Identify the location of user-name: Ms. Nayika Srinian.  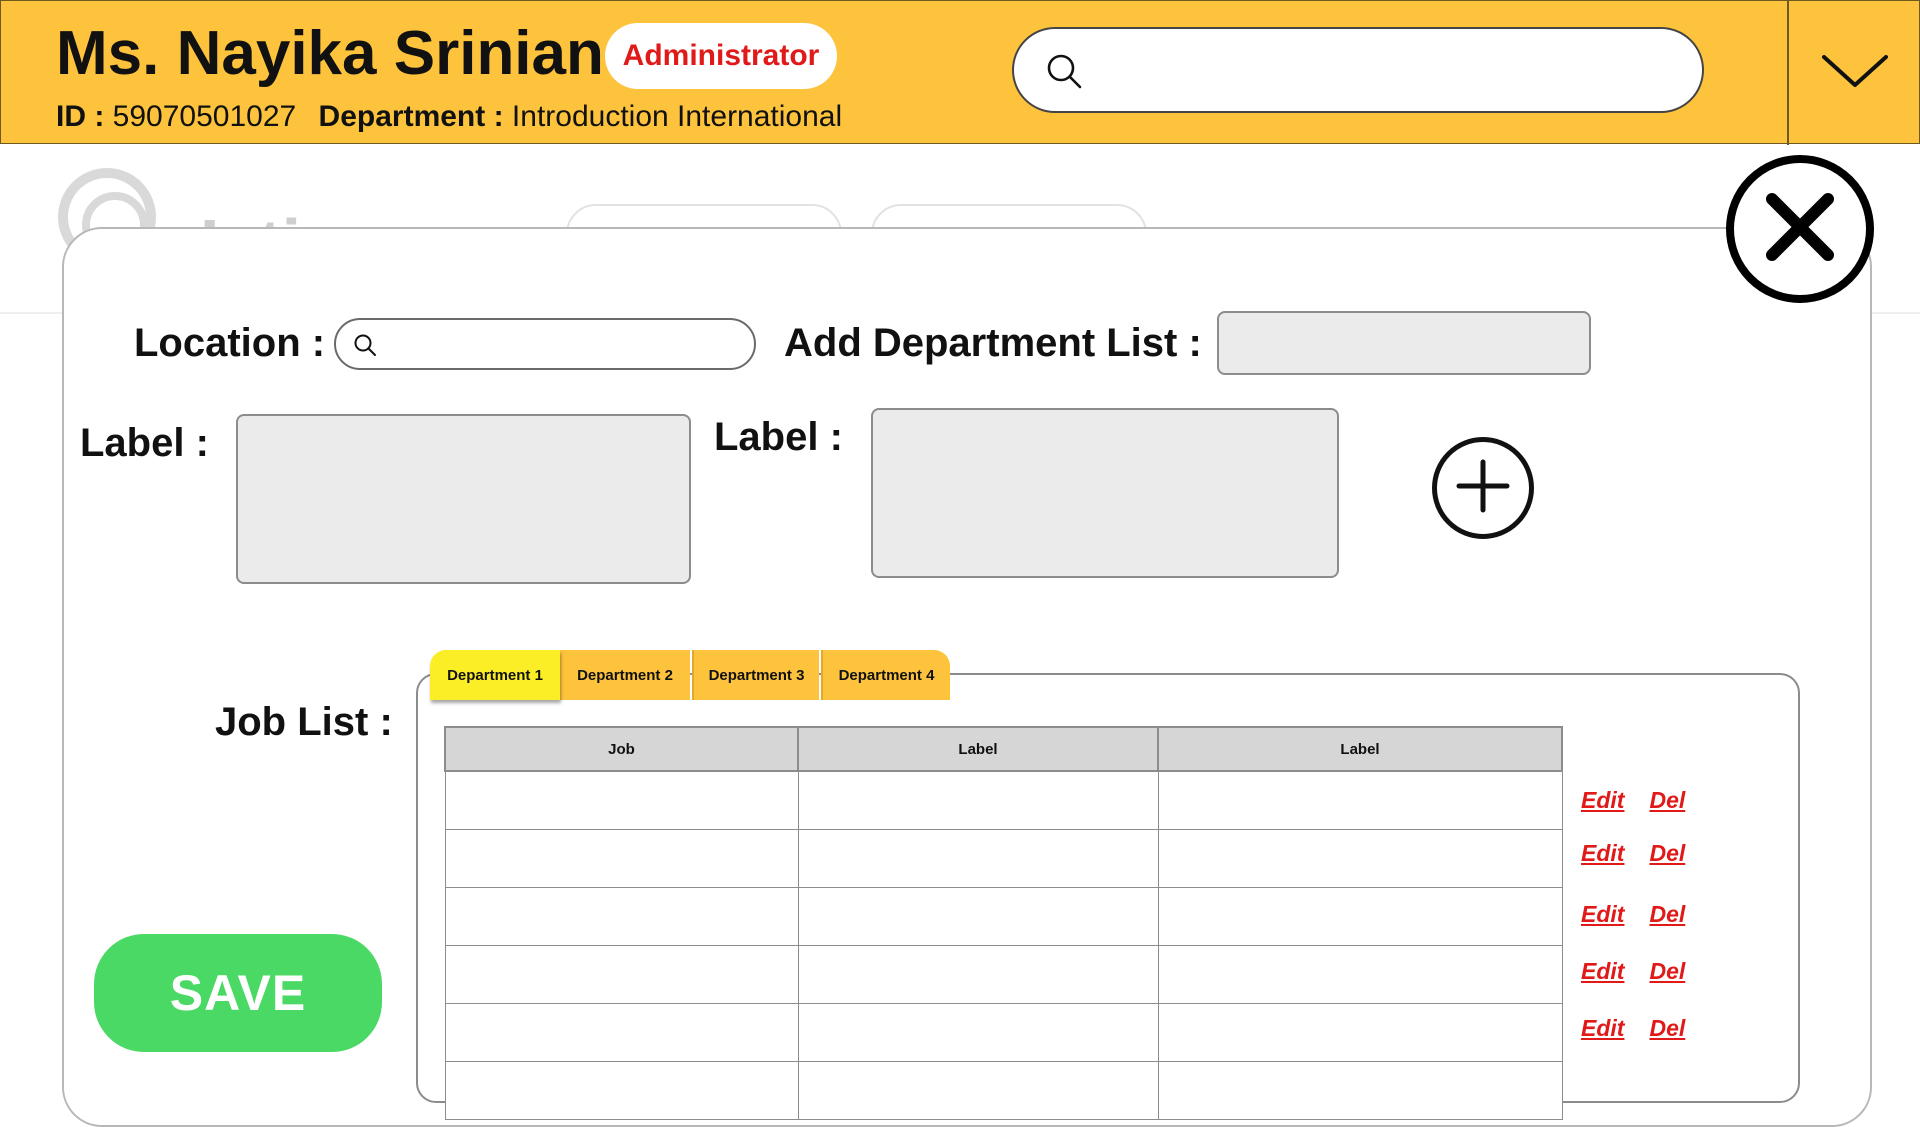
(330, 53).